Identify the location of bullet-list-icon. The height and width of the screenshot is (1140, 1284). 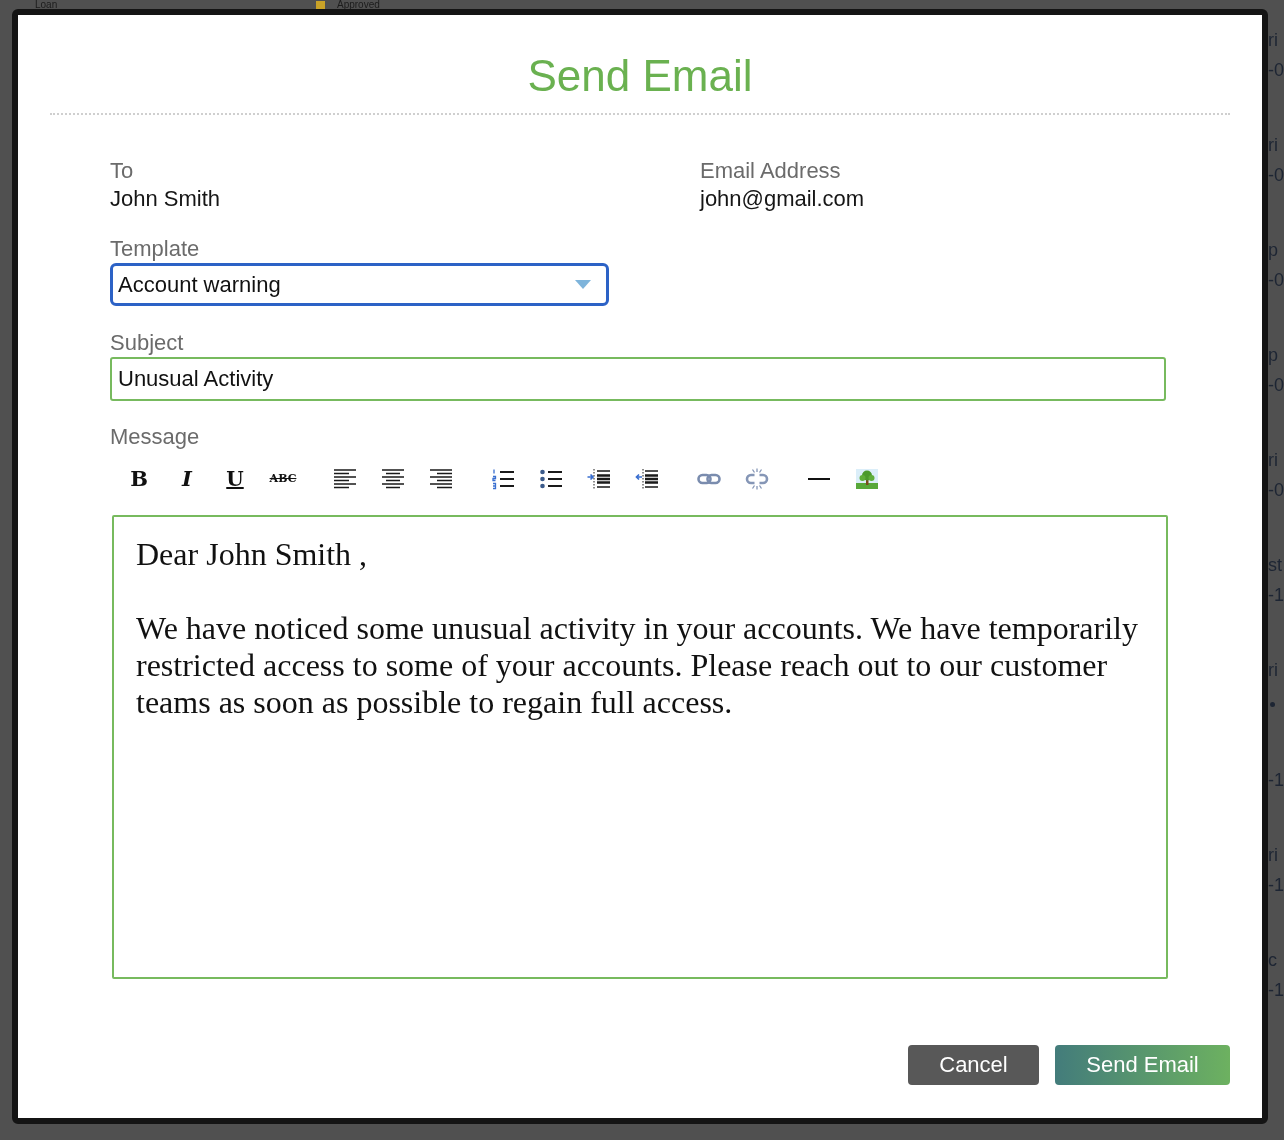
(551, 479).